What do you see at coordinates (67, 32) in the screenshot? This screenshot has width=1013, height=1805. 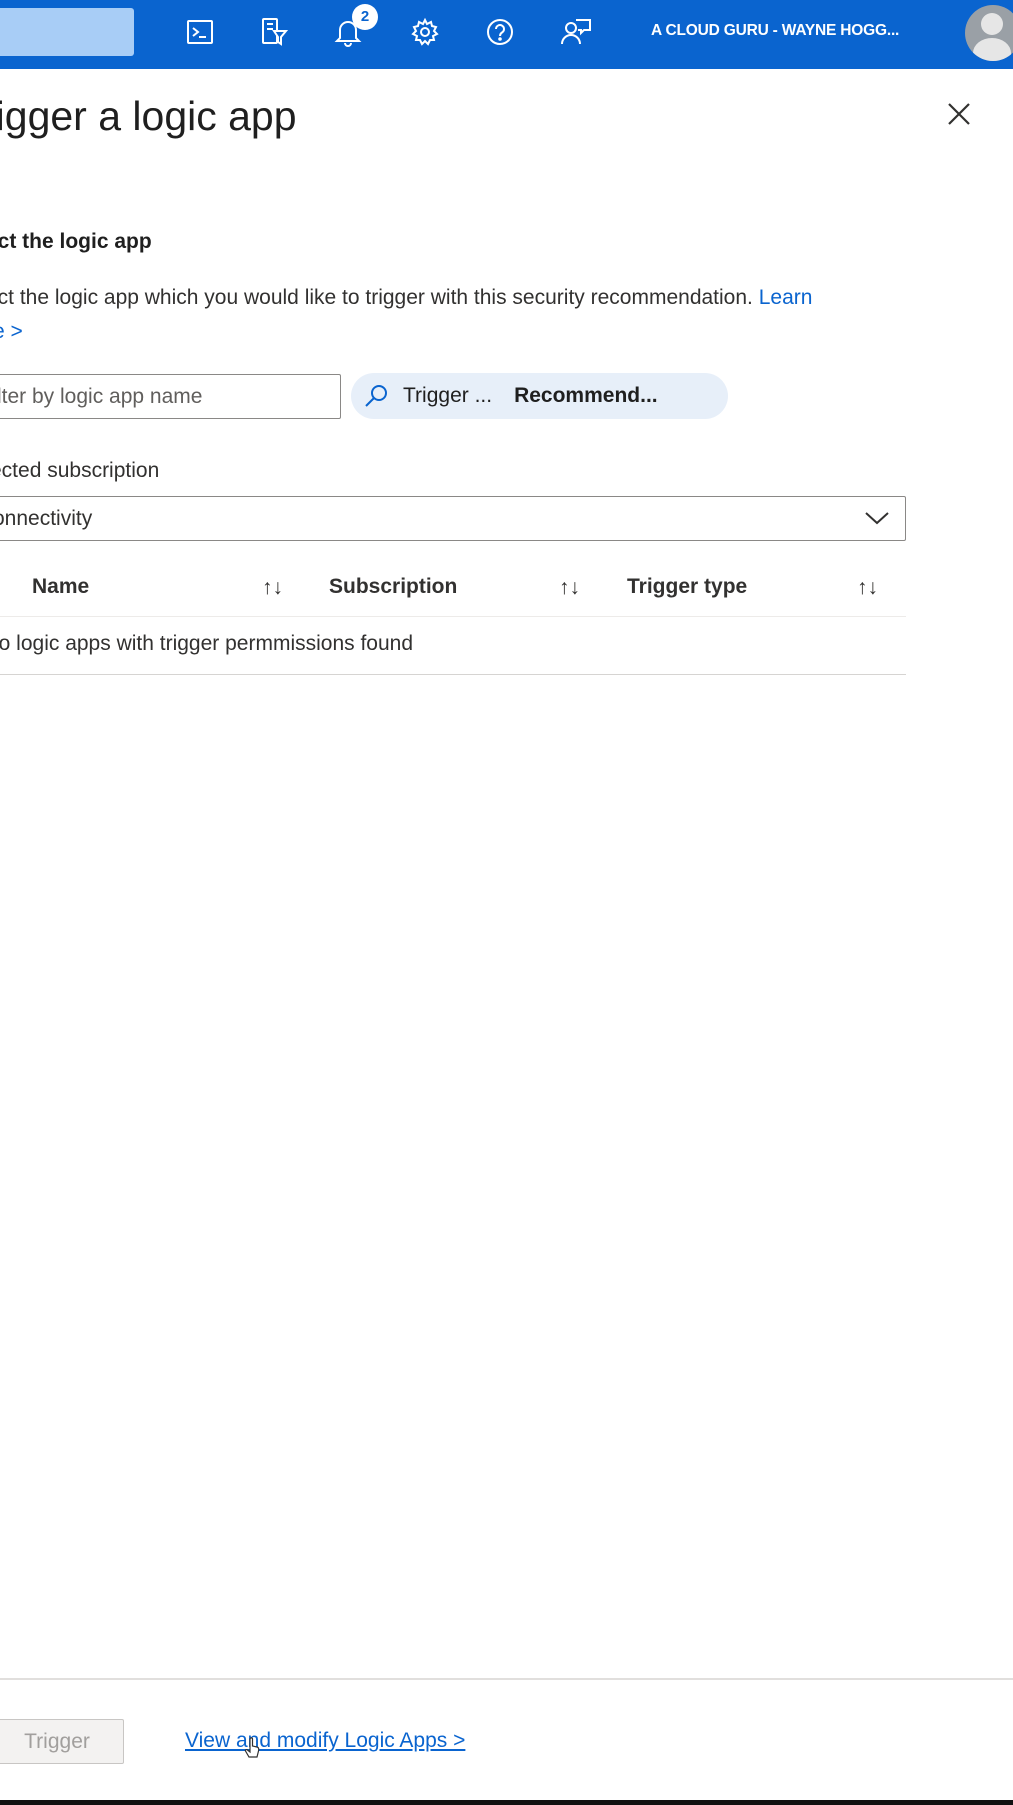 I see `global-search-box` at bounding box center [67, 32].